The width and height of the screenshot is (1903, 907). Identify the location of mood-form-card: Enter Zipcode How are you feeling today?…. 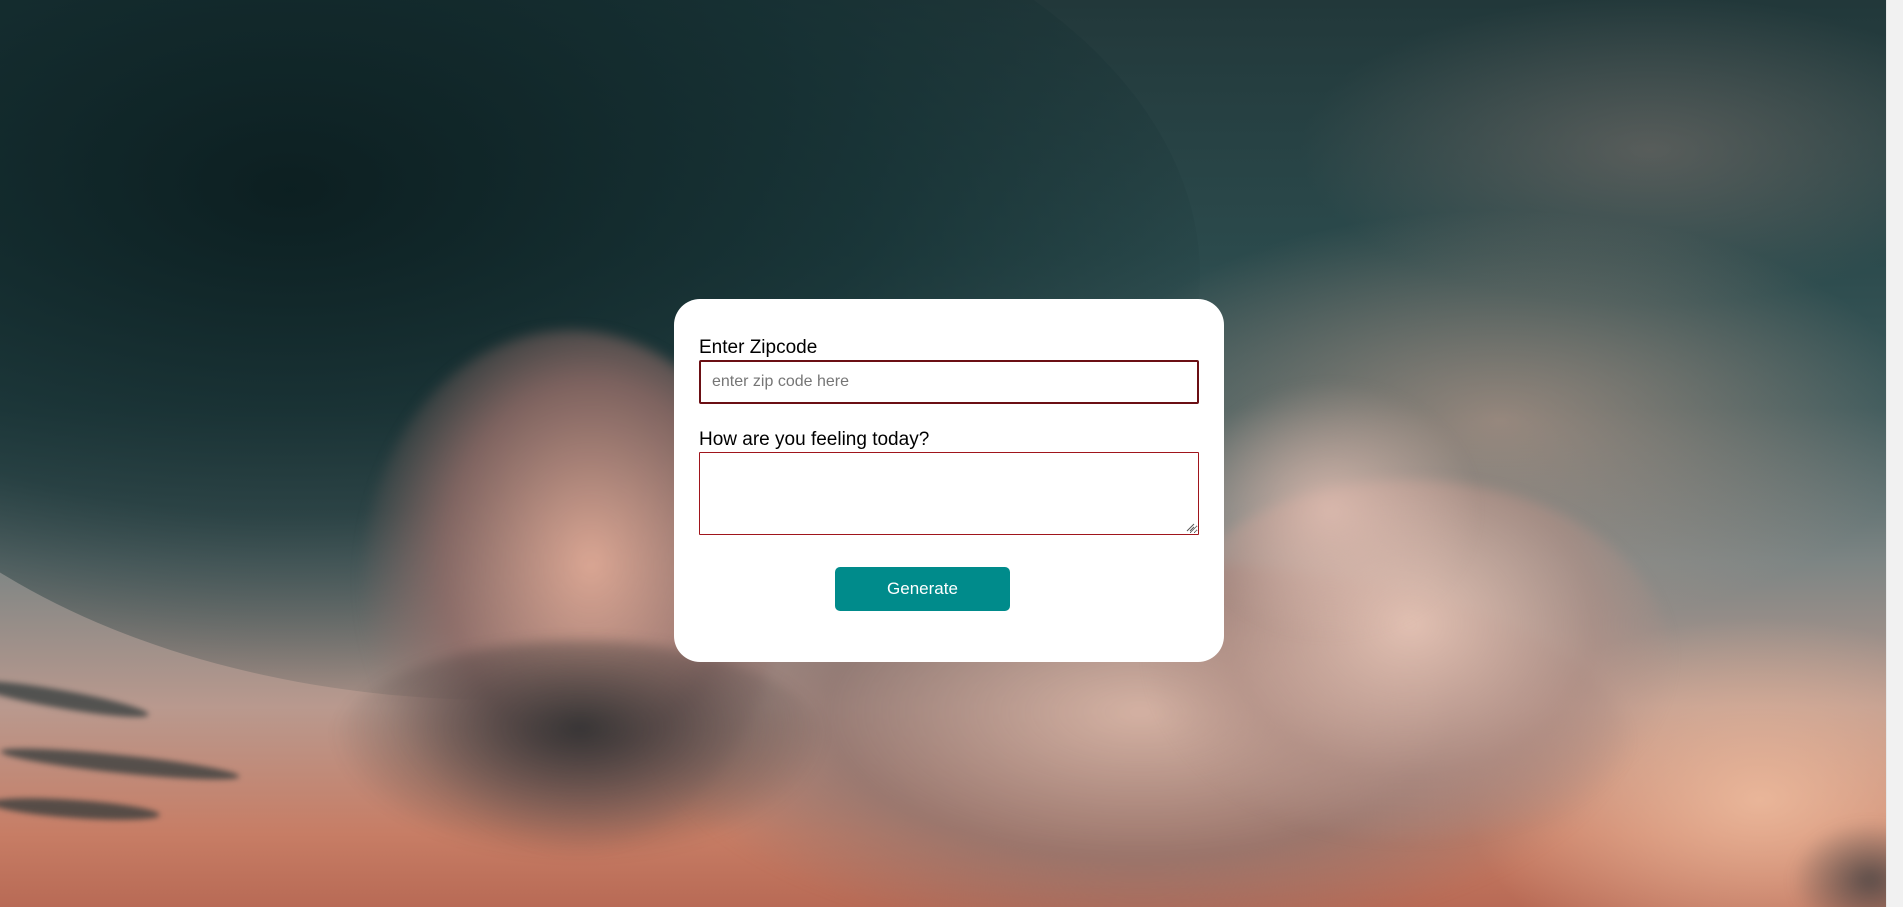
(949, 480).